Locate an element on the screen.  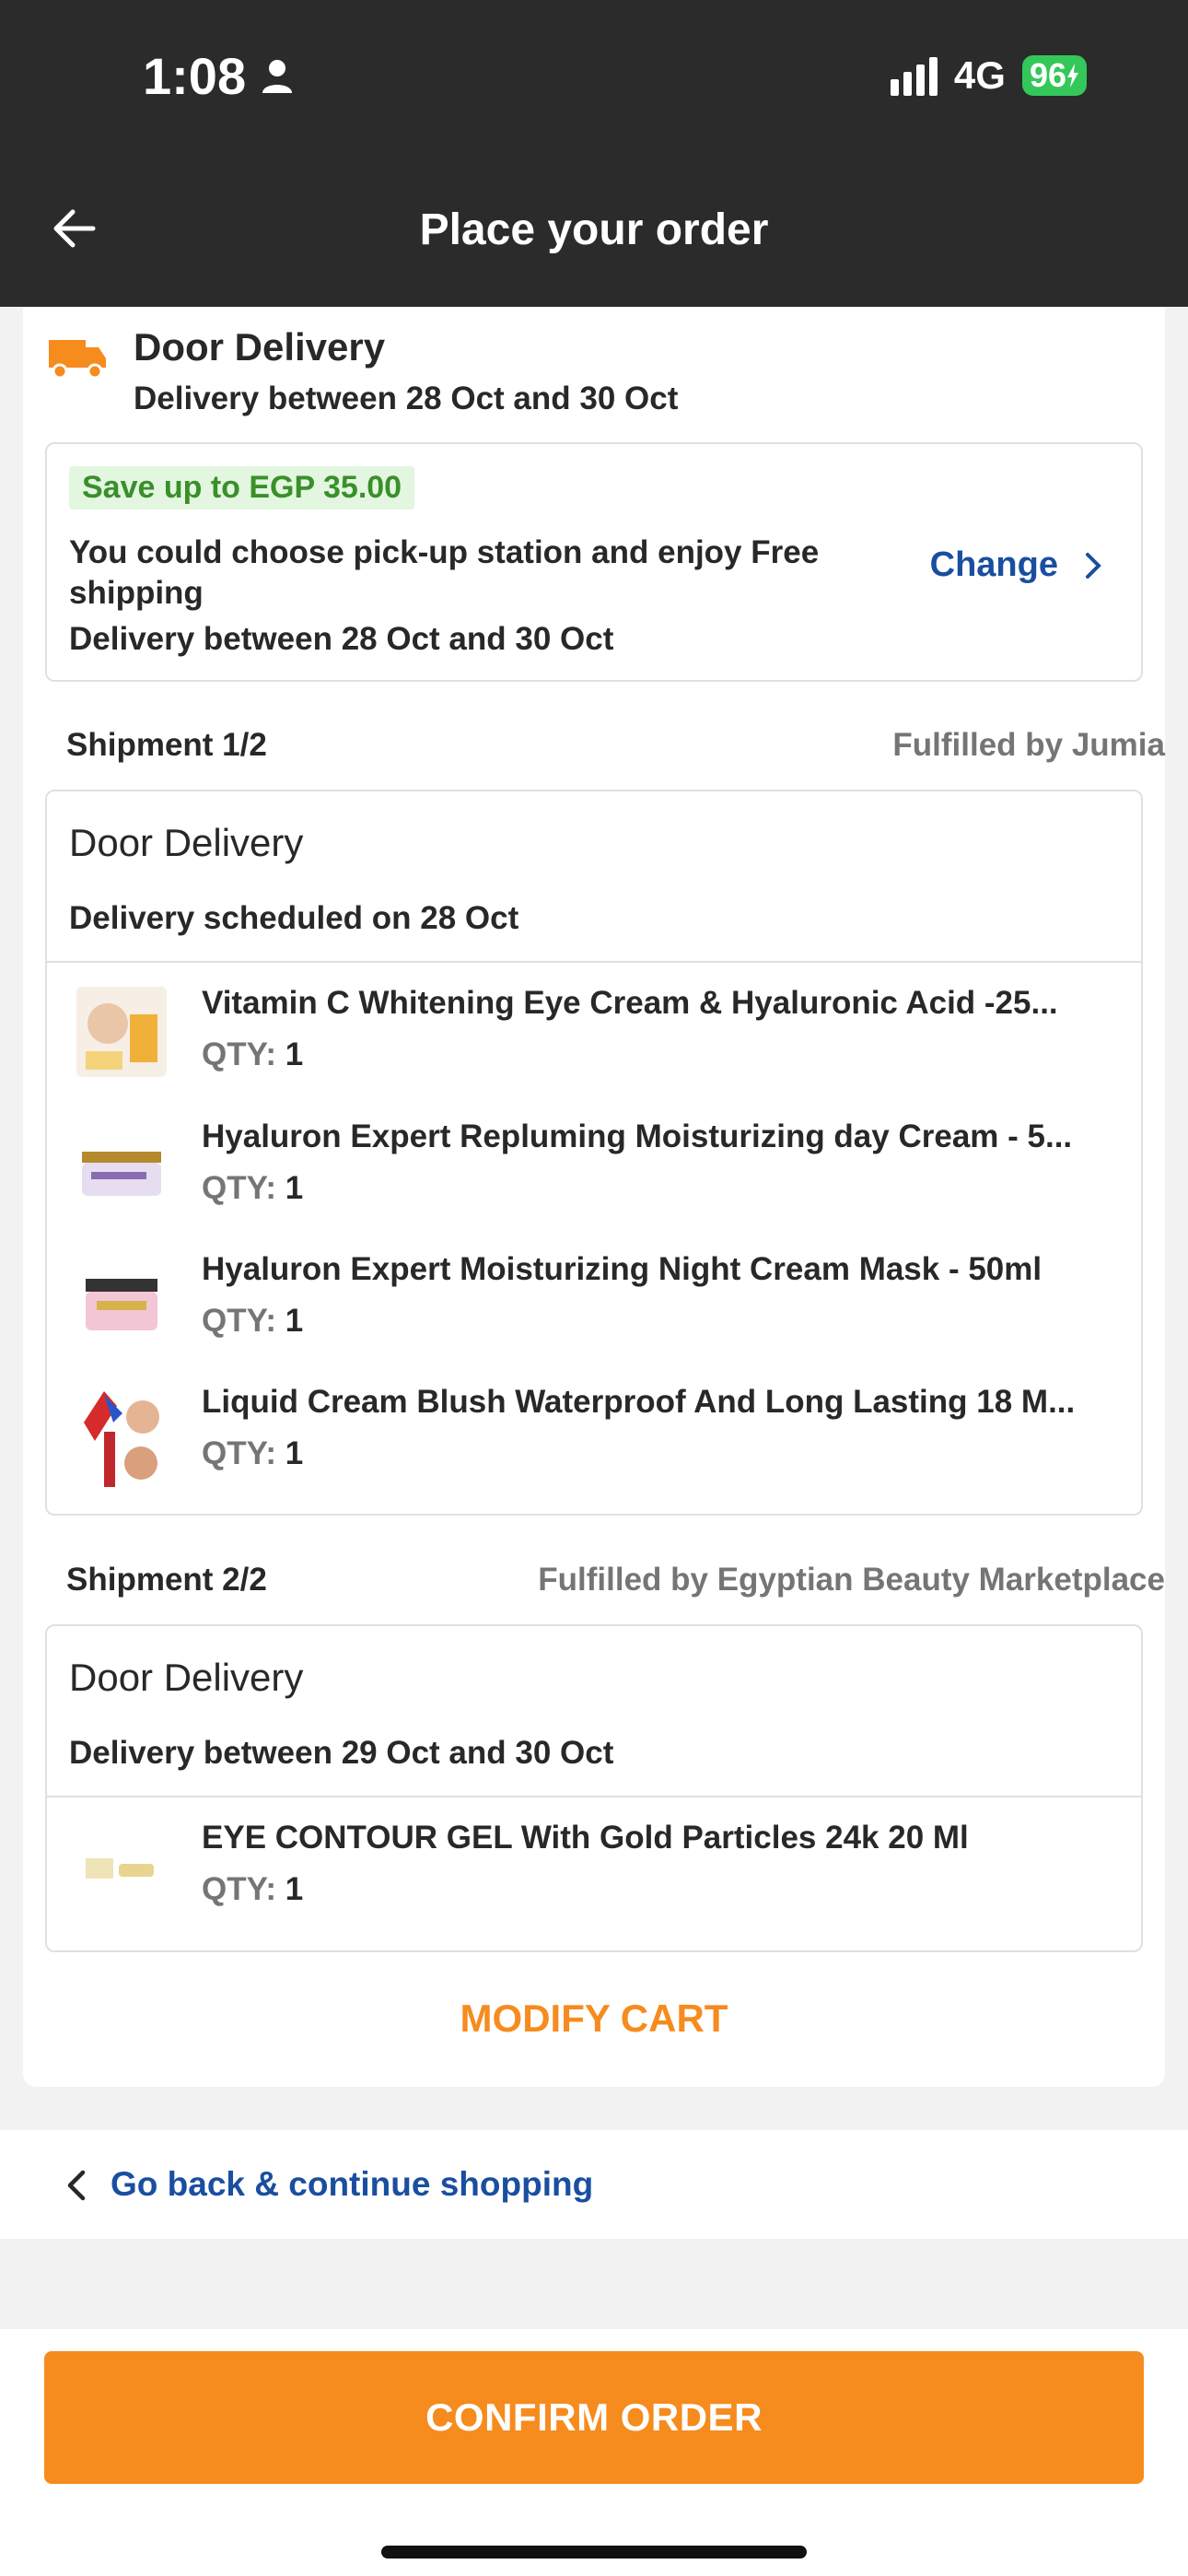
page-title: Place your order is located at coordinates (594, 229).